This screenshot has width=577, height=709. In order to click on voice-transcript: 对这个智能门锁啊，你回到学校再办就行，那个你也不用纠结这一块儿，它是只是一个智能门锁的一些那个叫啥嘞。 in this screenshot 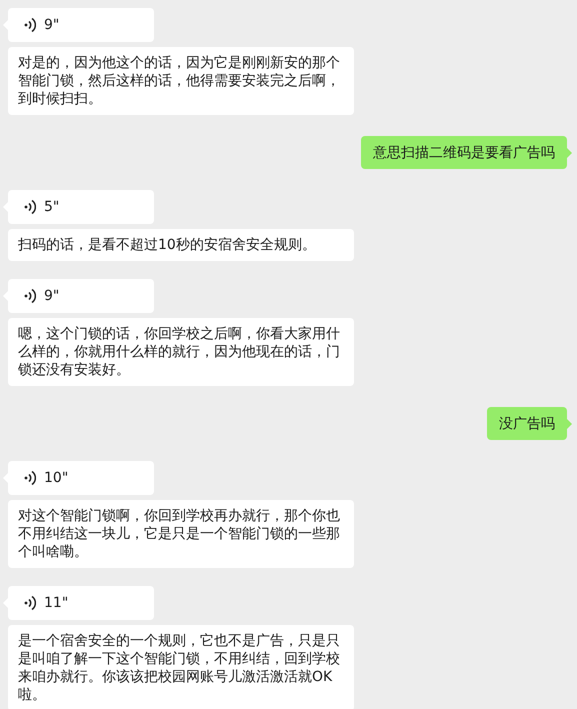, I will do `click(181, 534)`.